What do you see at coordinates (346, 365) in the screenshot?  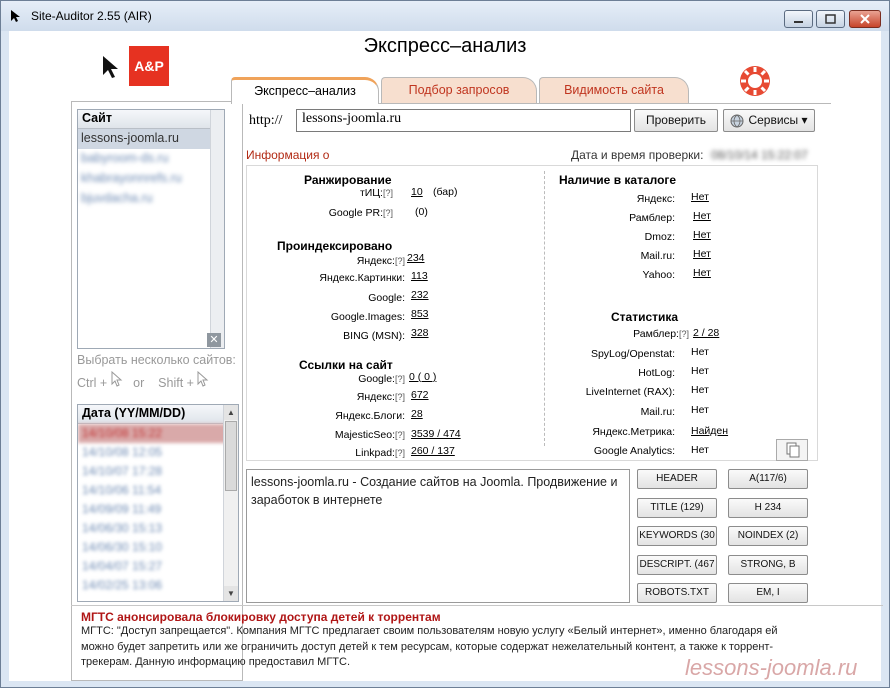 I see `links-heading: Ссылки на сайт` at bounding box center [346, 365].